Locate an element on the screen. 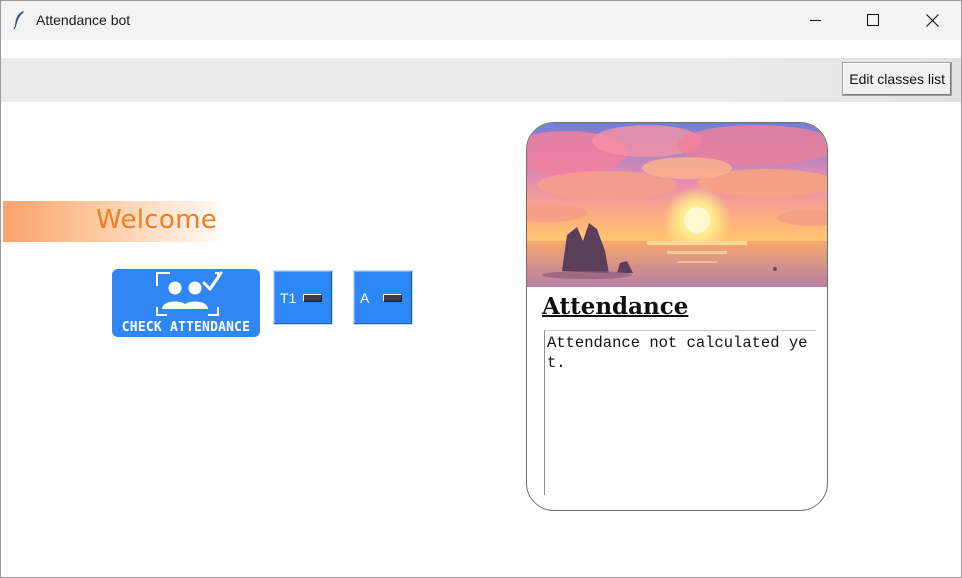 The height and width of the screenshot is (578, 962). card-title: Attendance is located at coordinates (615, 306).